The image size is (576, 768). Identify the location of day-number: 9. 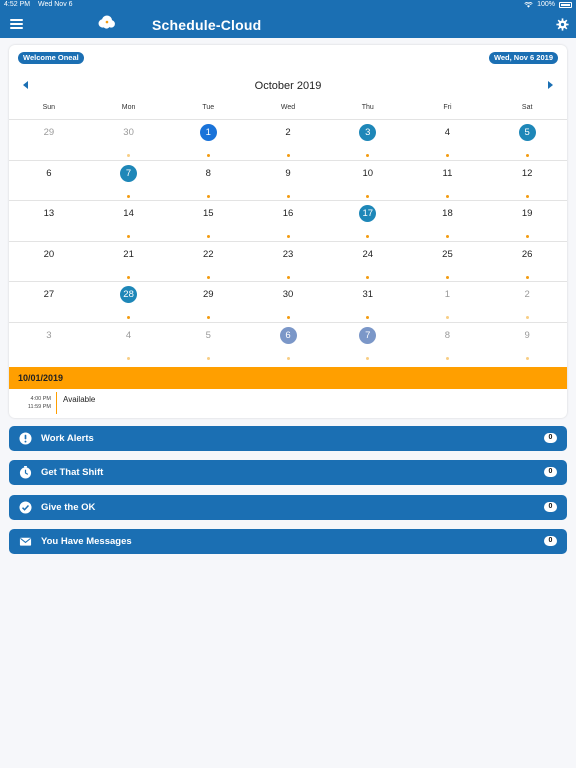
(527, 335).